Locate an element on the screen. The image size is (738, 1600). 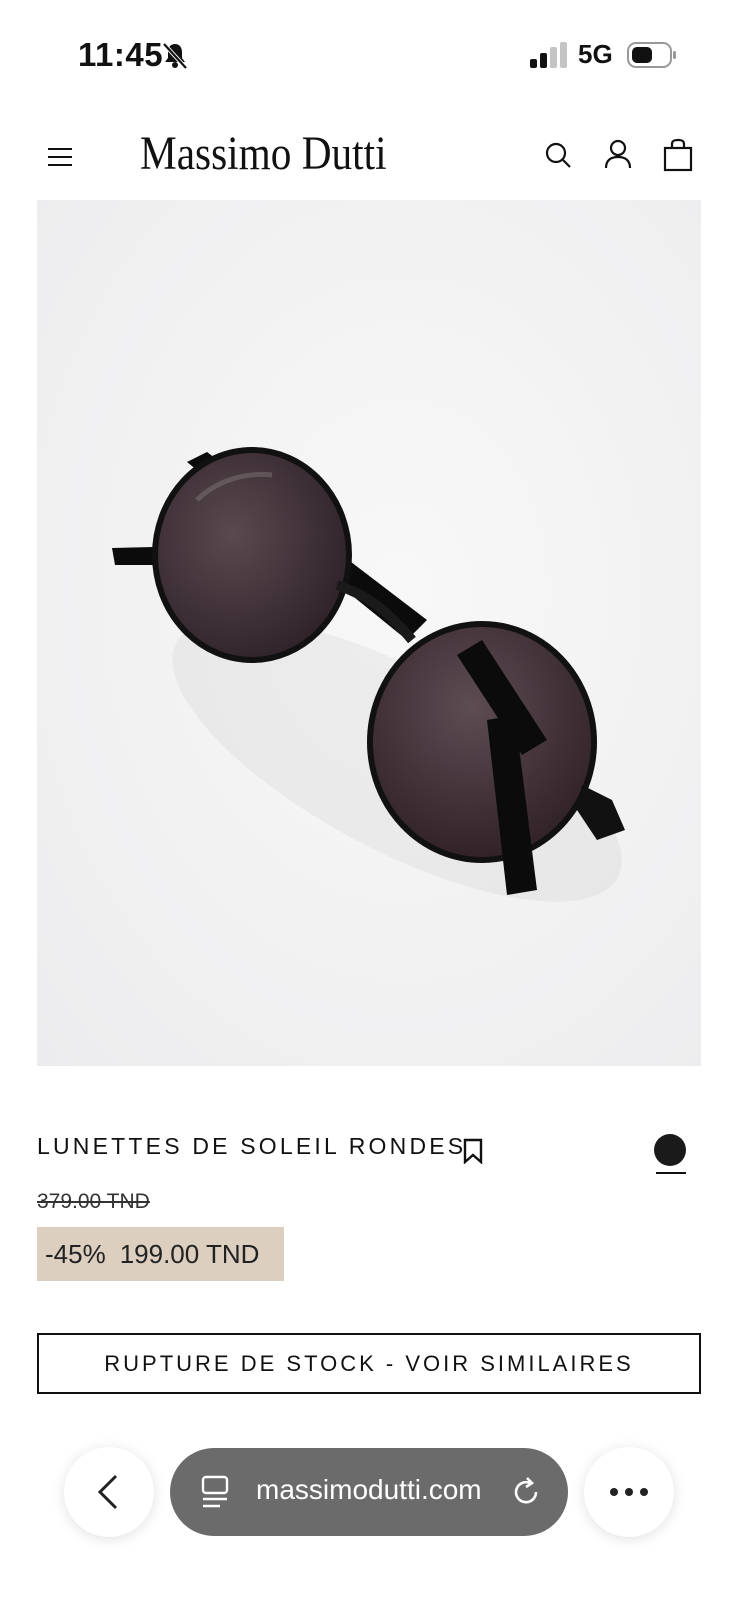
sale-price-badge: -45% 199.00 TND is located at coordinates (160, 1254).